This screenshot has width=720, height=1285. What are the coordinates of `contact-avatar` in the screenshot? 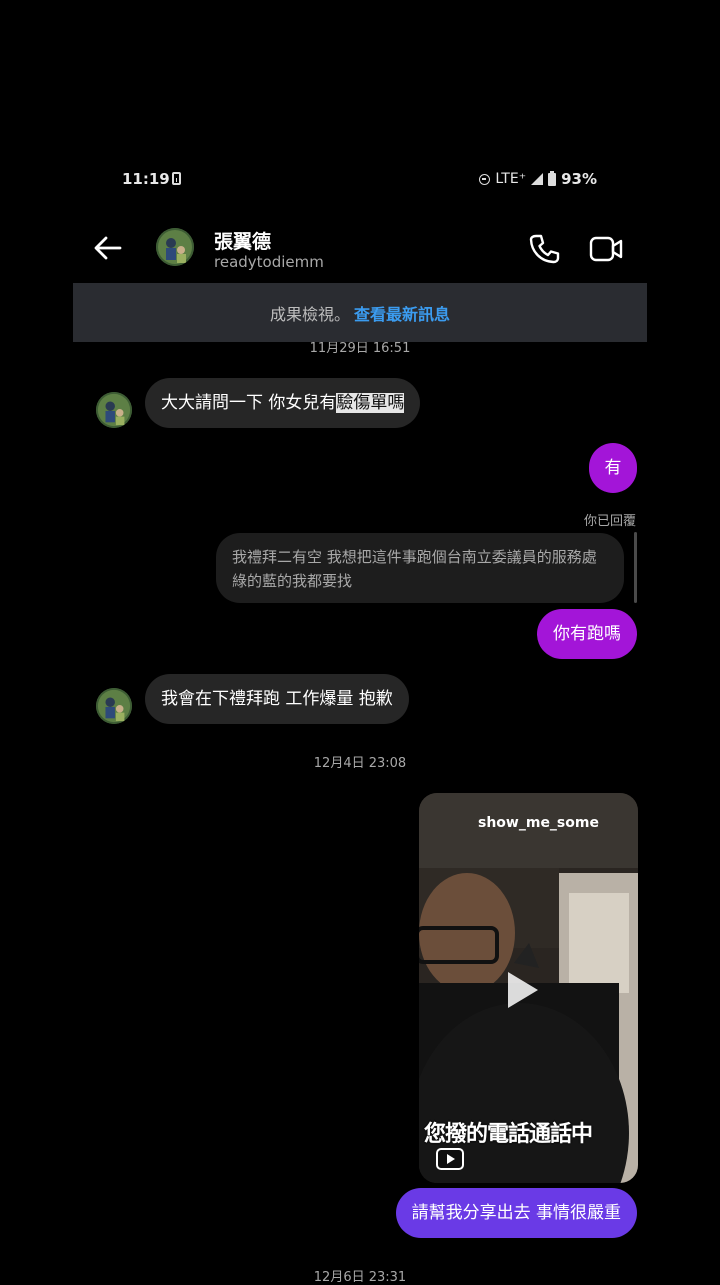 It's located at (175, 247).